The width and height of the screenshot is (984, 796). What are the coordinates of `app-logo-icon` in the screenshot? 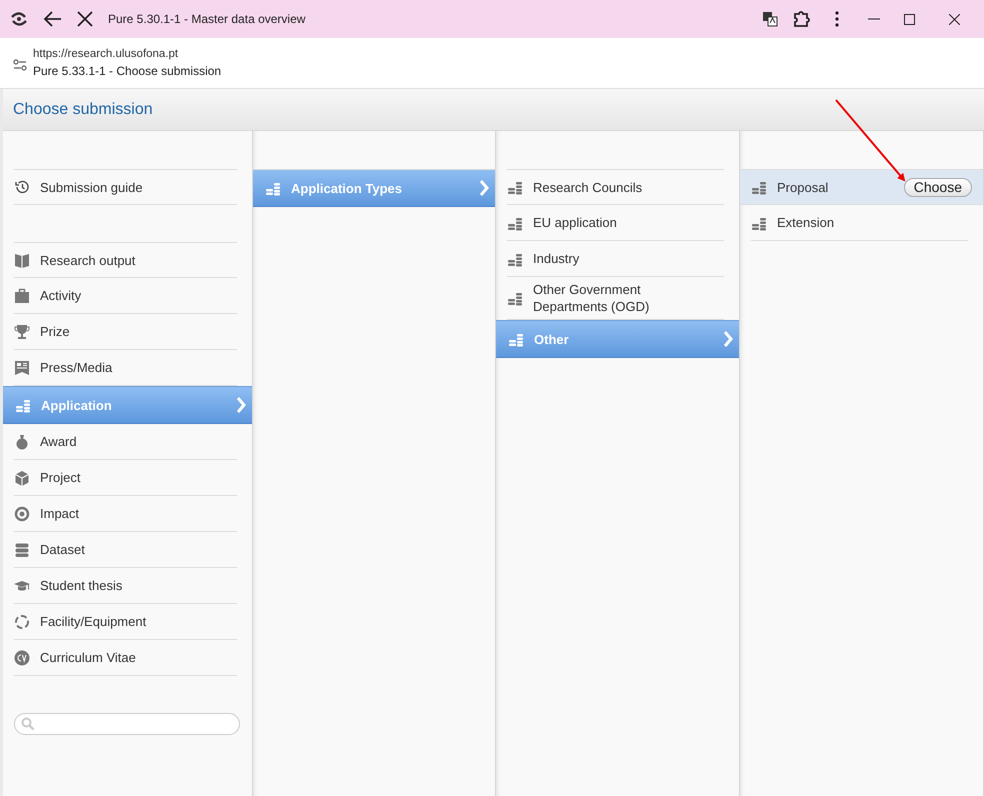 It's located at (19, 19).